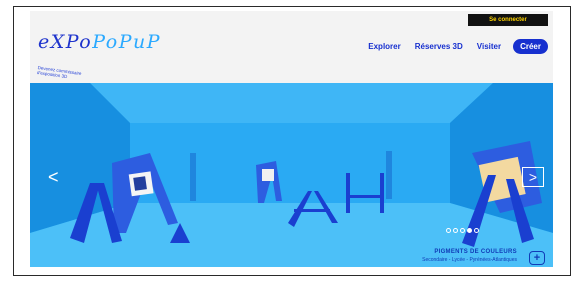 This screenshot has width=587, height=287. I want to click on logo-wordmark: eXPoPoPuP, so click(99, 42).